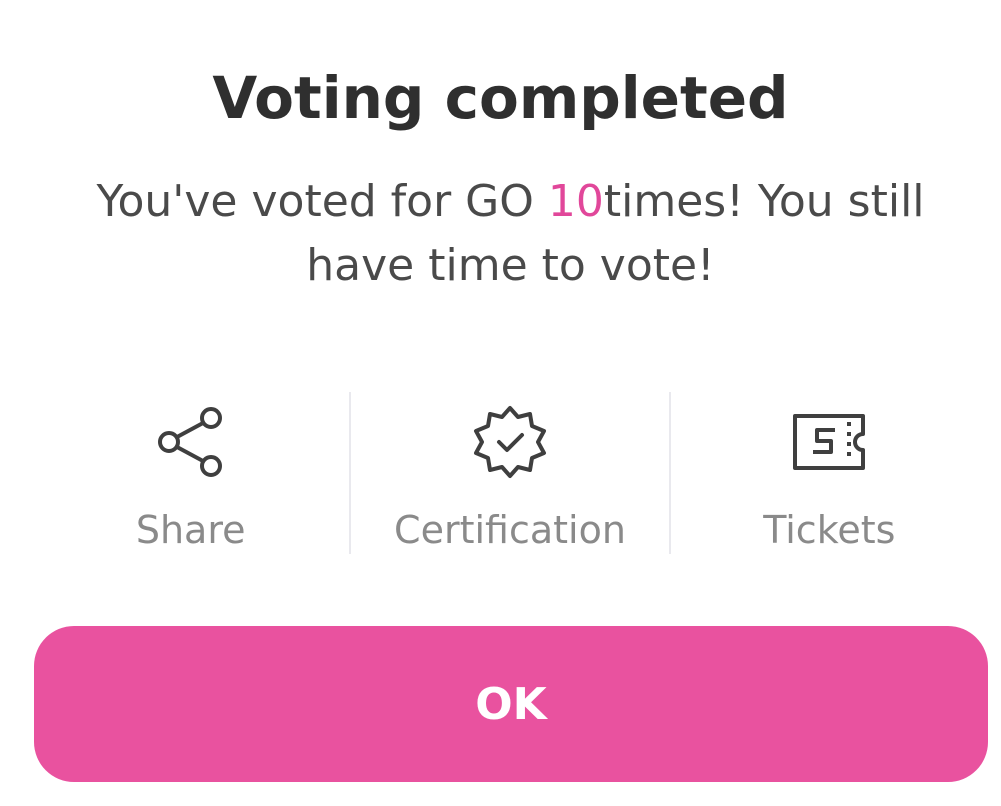 The height and width of the screenshot is (806, 1001). I want to click on tickets-action: Tickets, so click(829, 473).